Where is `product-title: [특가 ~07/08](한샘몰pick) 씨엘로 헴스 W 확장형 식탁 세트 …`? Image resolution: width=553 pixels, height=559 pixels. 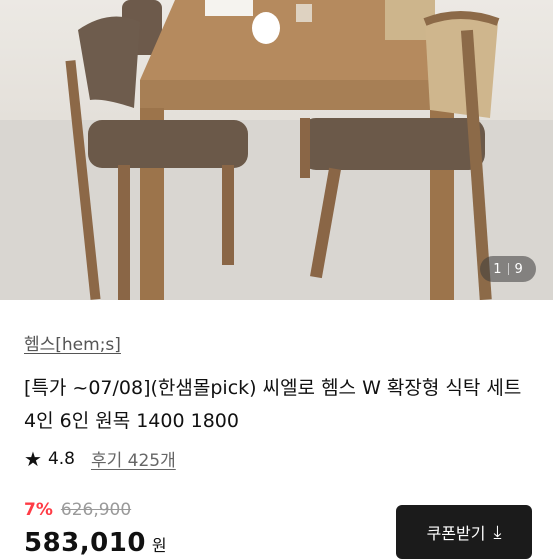 product-title: [특가 ~07/08](한샘몰pick) 씨엘로 헴스 W 확장형 식탁 세트 … is located at coordinates (273, 404).